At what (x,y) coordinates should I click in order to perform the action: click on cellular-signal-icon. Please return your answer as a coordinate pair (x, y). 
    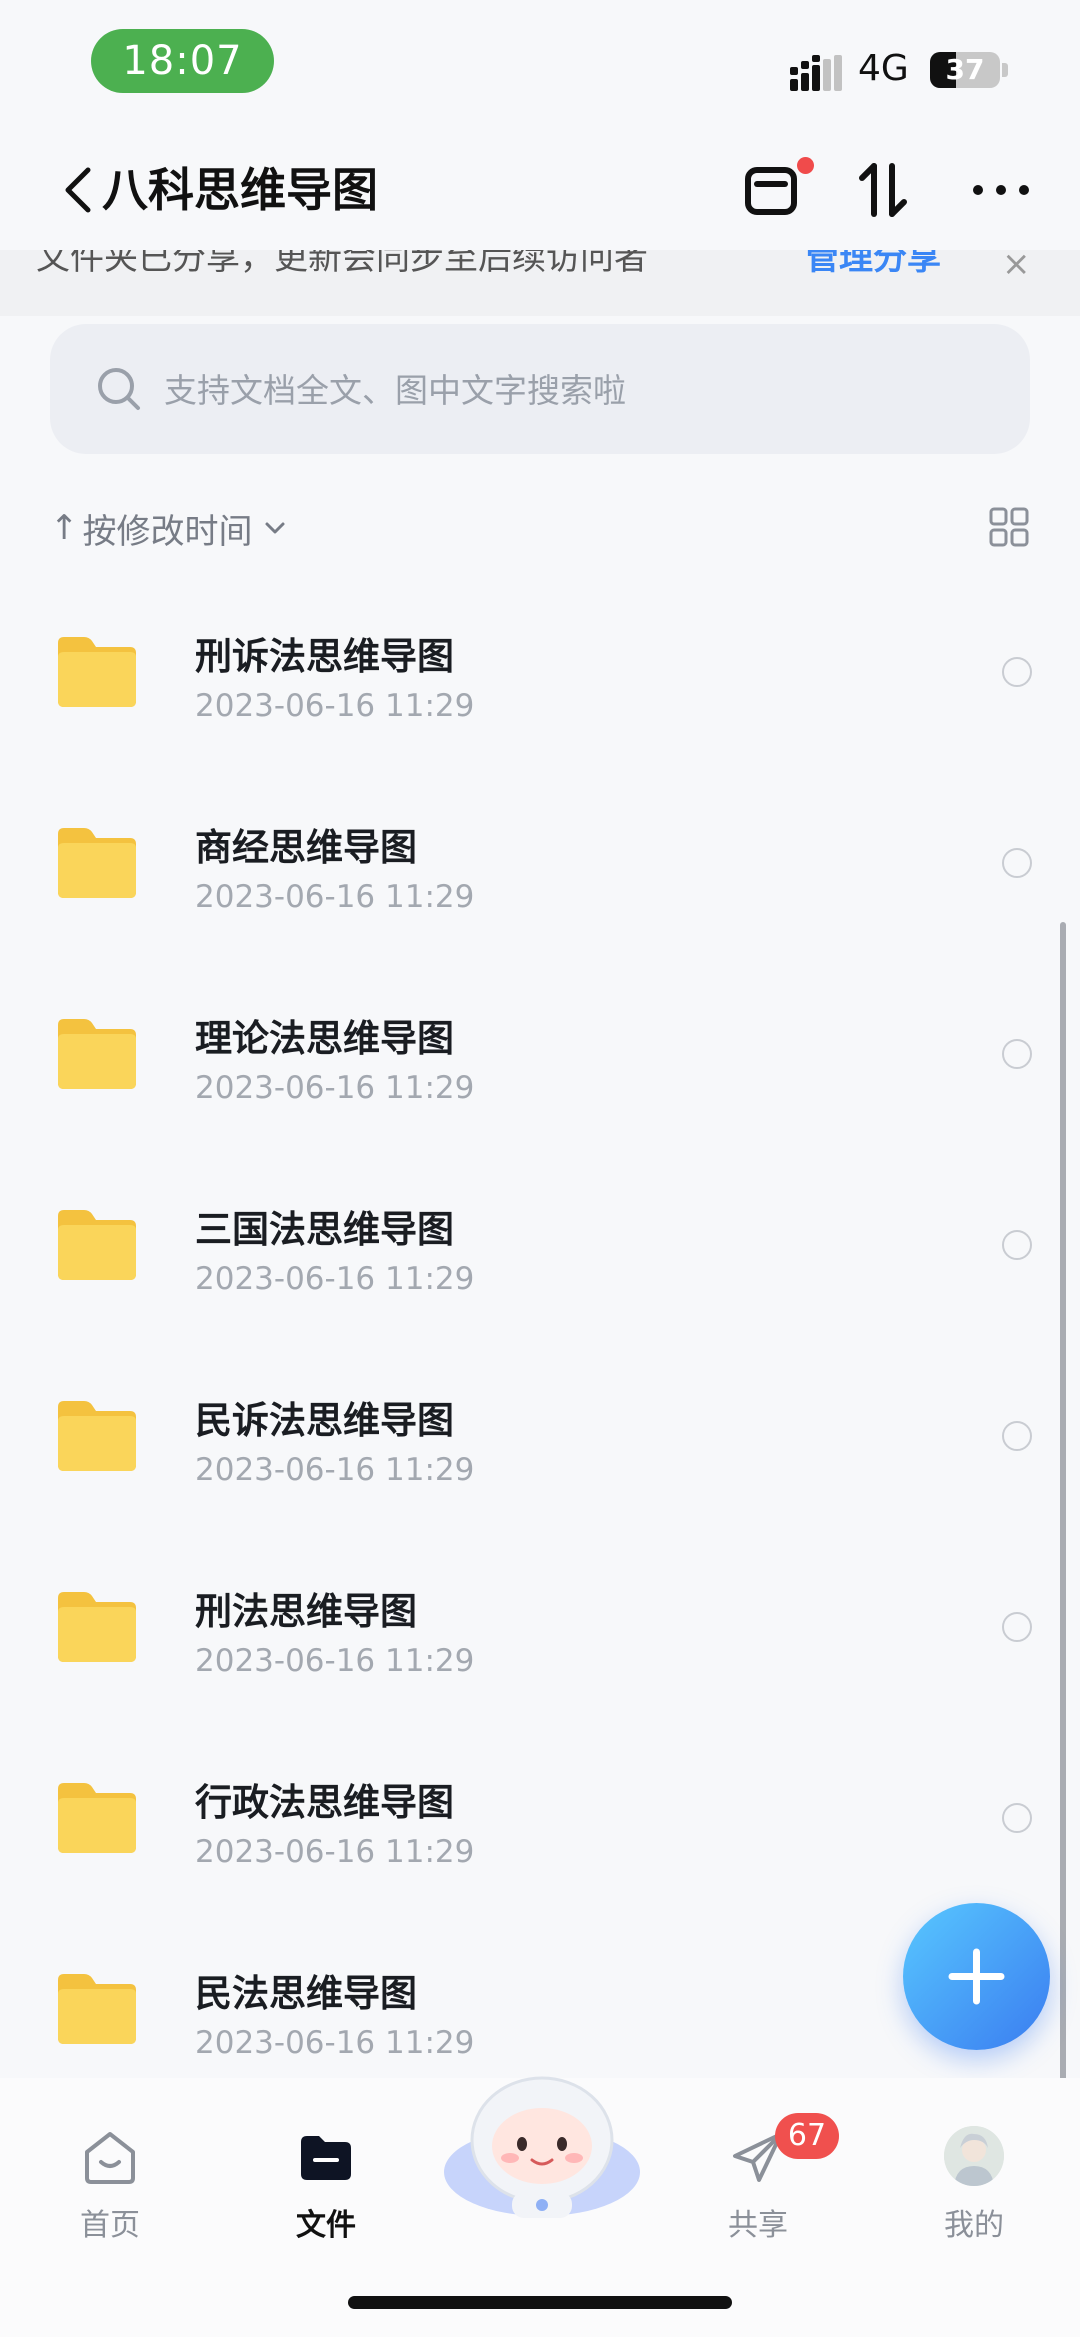
    Looking at the image, I should click on (816, 73).